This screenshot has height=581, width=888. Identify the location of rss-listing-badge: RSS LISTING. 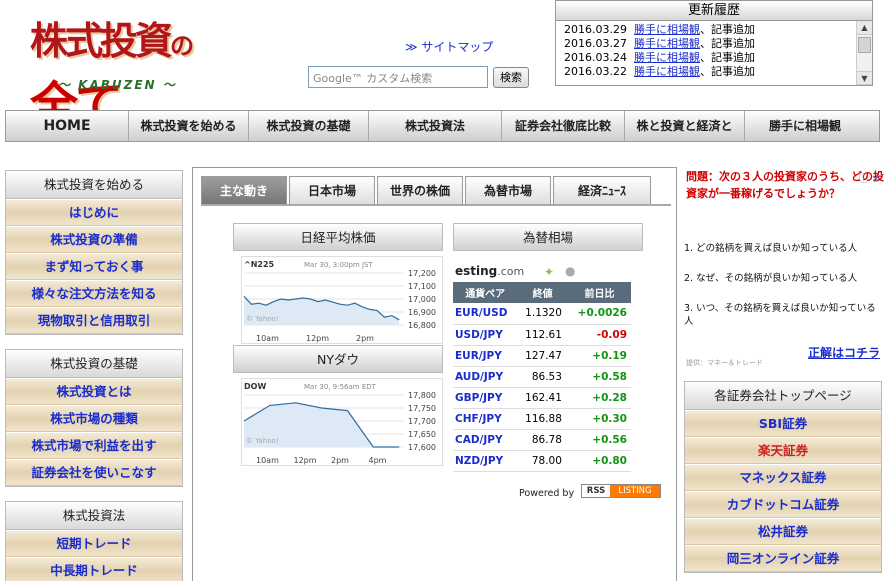
(621, 491).